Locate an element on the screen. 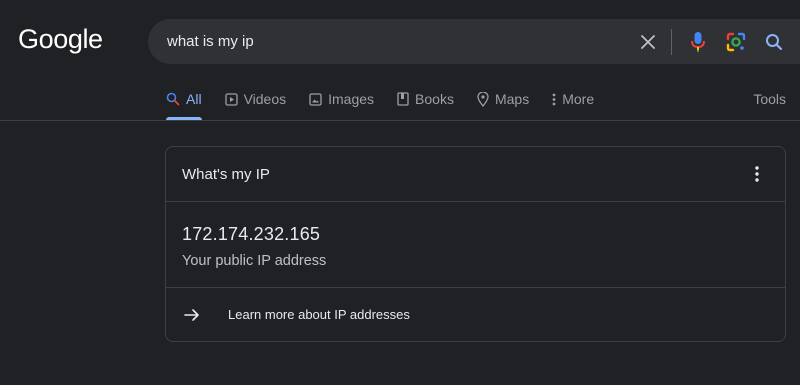 This screenshot has height=385, width=800. search-box is located at coordinates (474, 41).